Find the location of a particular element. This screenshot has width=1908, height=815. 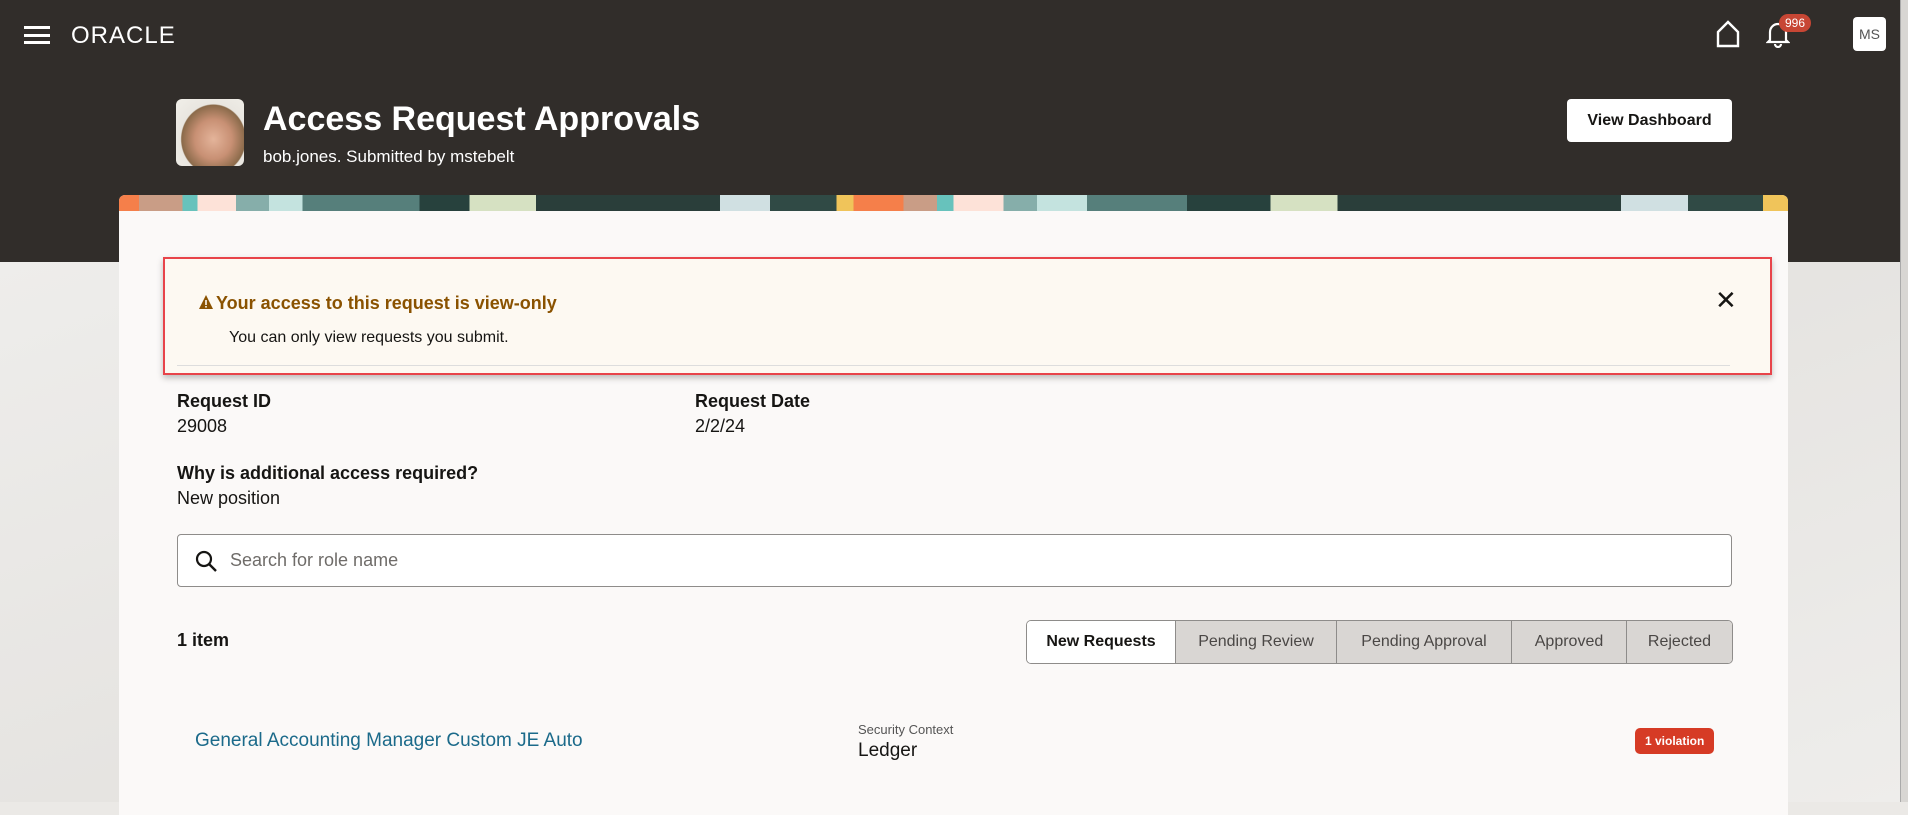

warning-icon is located at coordinates (206, 302).